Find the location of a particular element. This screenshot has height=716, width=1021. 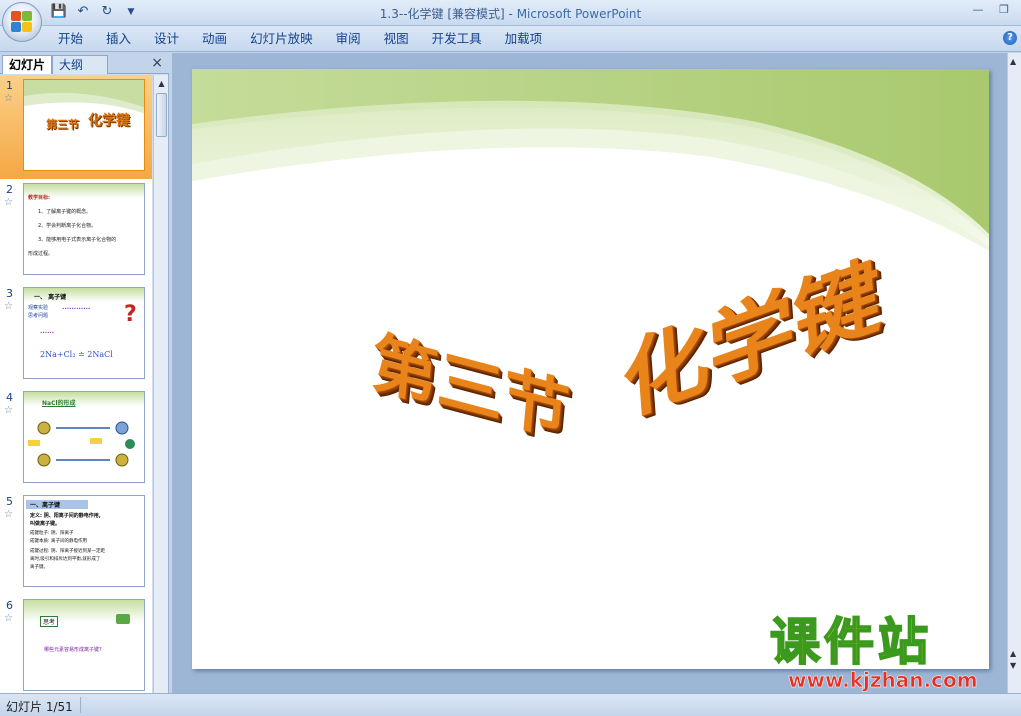

office-button is located at coordinates (22, 22).